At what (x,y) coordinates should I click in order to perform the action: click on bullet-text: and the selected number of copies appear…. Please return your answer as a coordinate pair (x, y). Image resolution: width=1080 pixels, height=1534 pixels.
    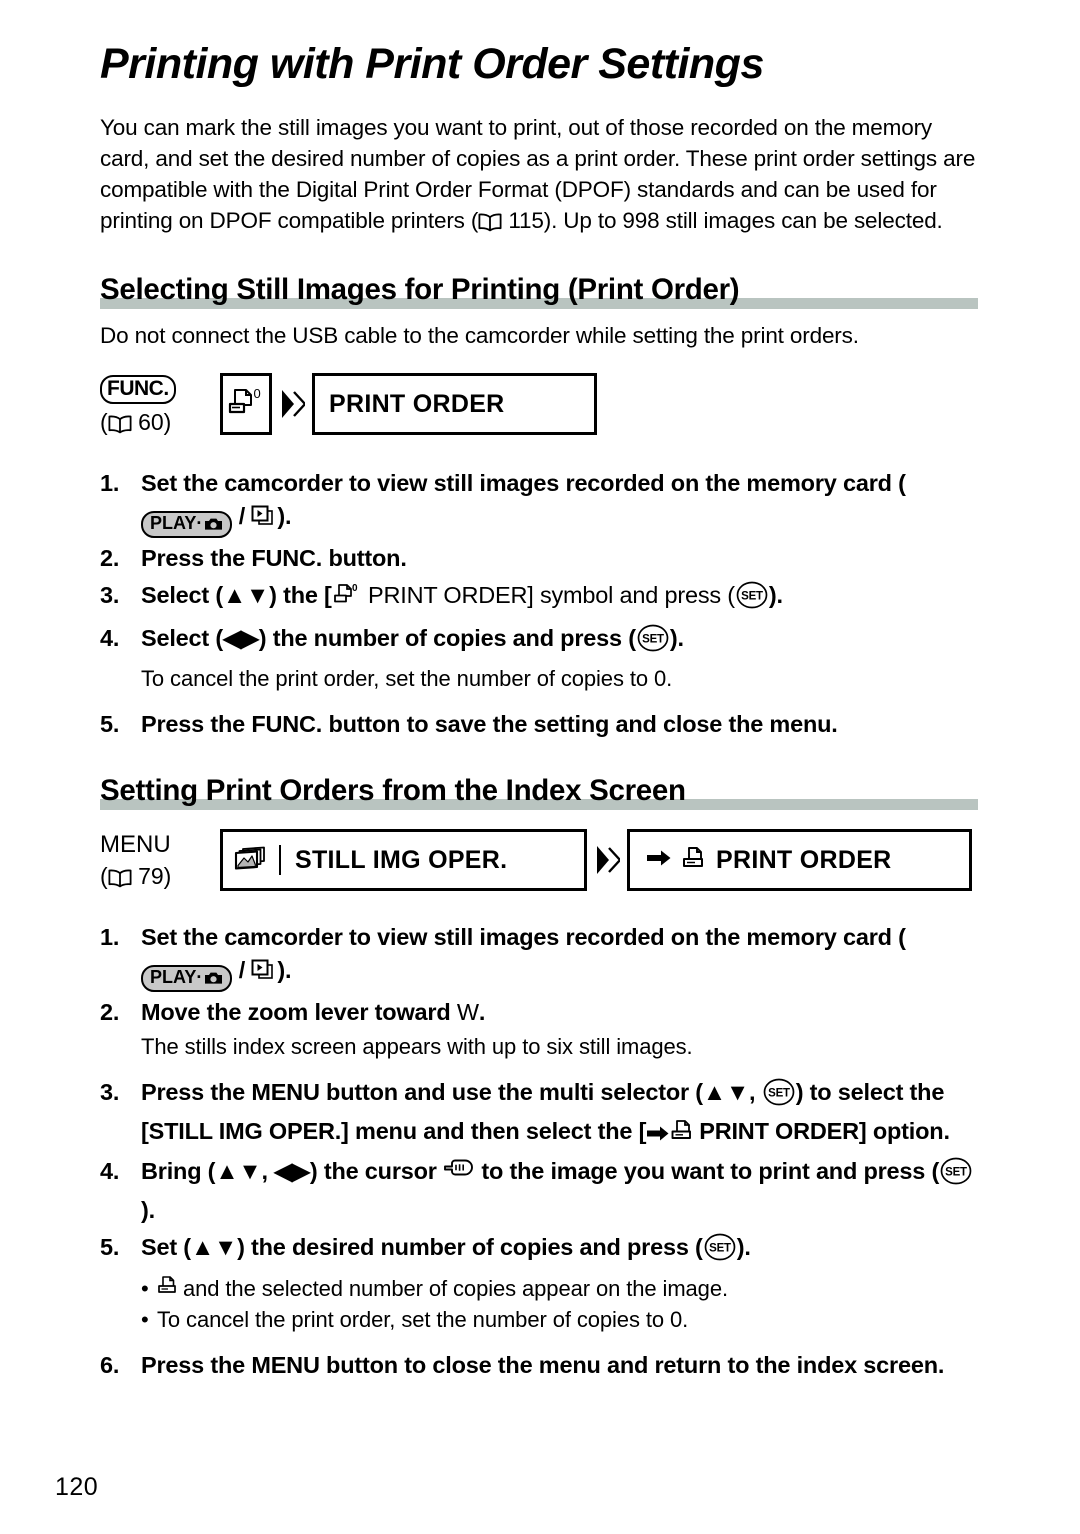
    Looking at the image, I should click on (455, 1289).